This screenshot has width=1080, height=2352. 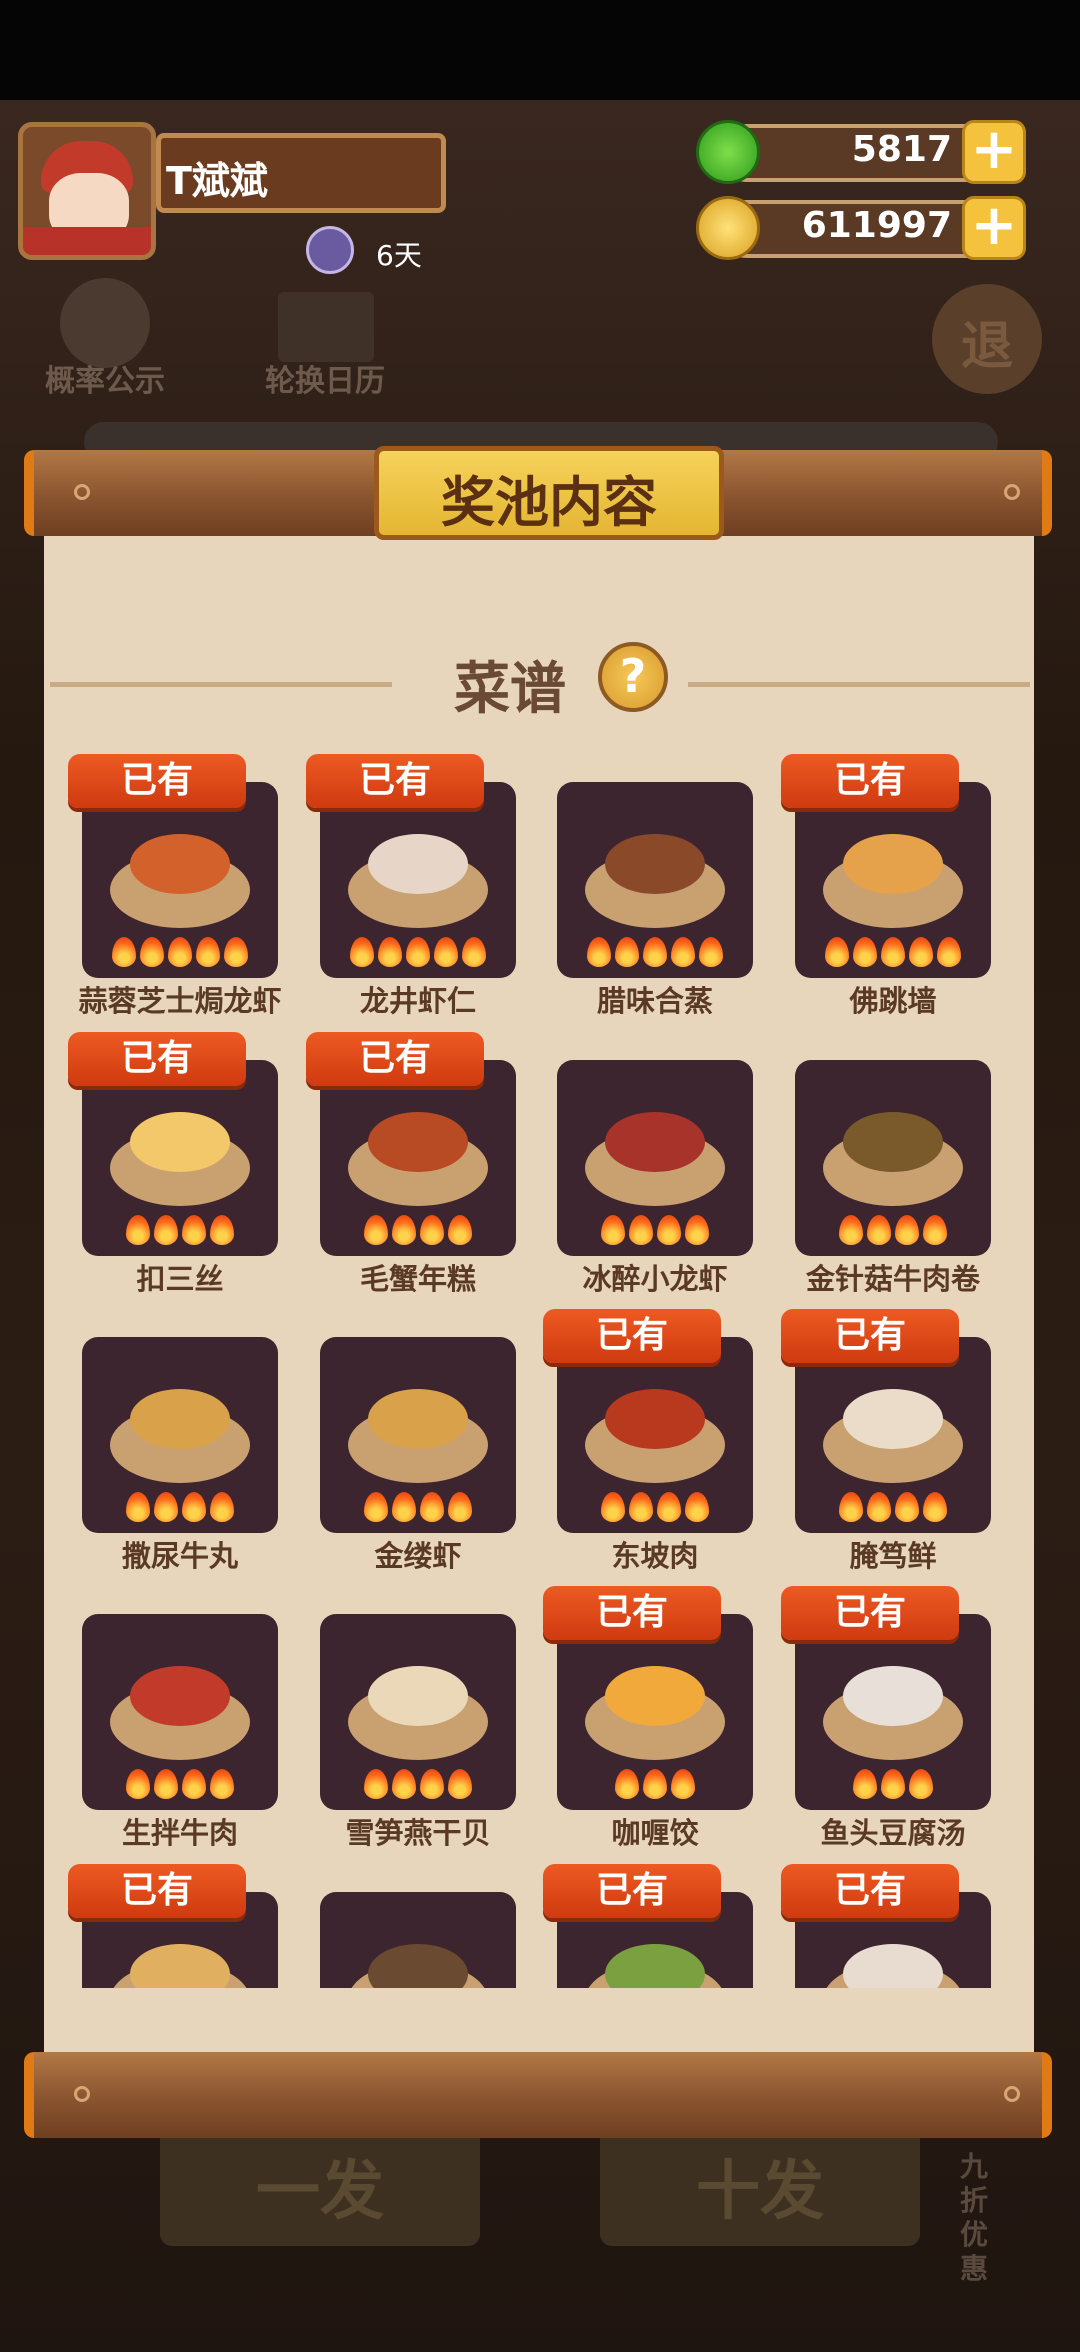 What do you see at coordinates (893, 1001) in the screenshot?
I see `recipe-name: 佛跳墙` at bounding box center [893, 1001].